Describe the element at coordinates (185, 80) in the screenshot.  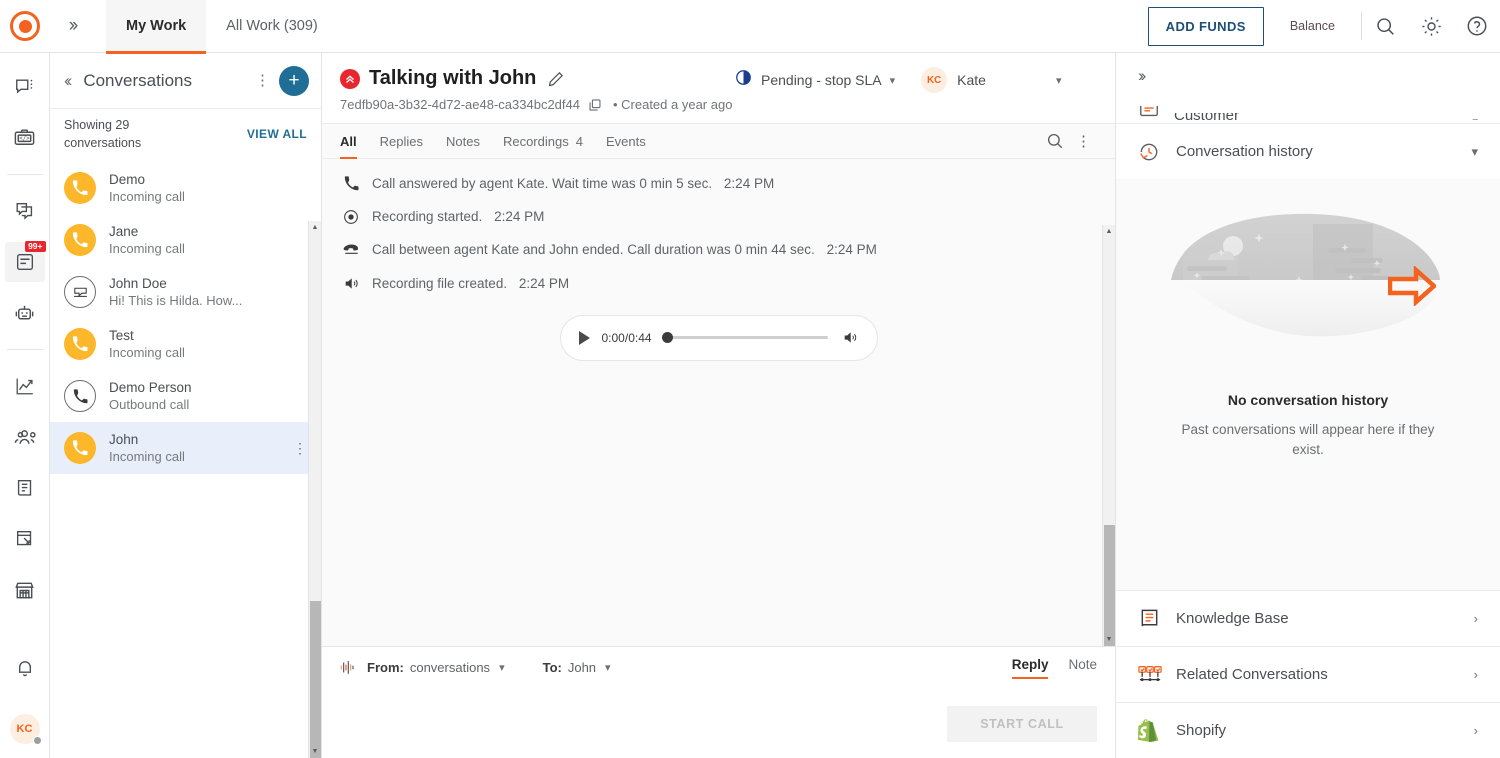
I see `conversations-header: ‹‹ Conversations ⋮ +` at that location.